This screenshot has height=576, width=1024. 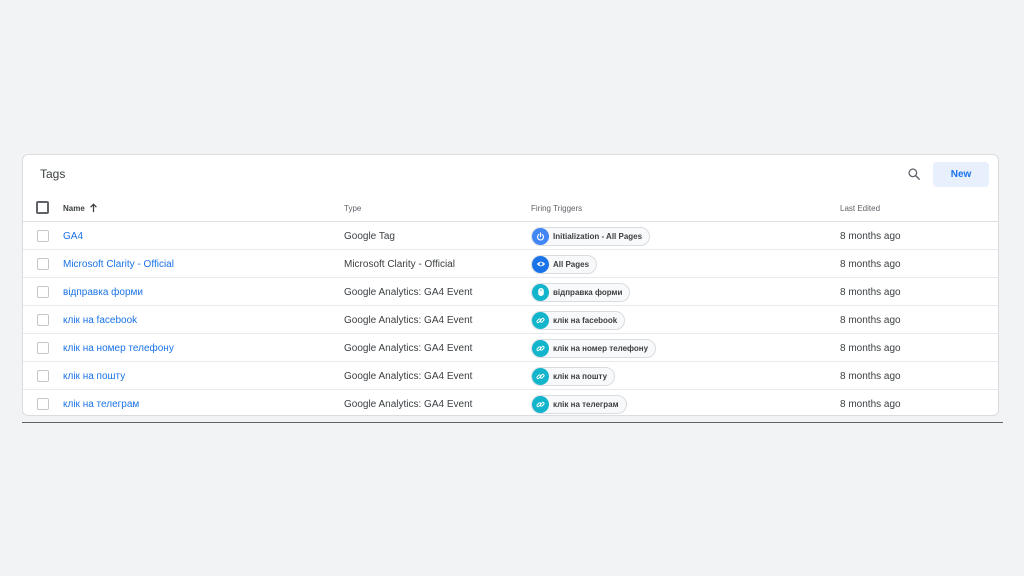 I want to click on trigger-label: клік на телеграм, so click(x=586, y=404).